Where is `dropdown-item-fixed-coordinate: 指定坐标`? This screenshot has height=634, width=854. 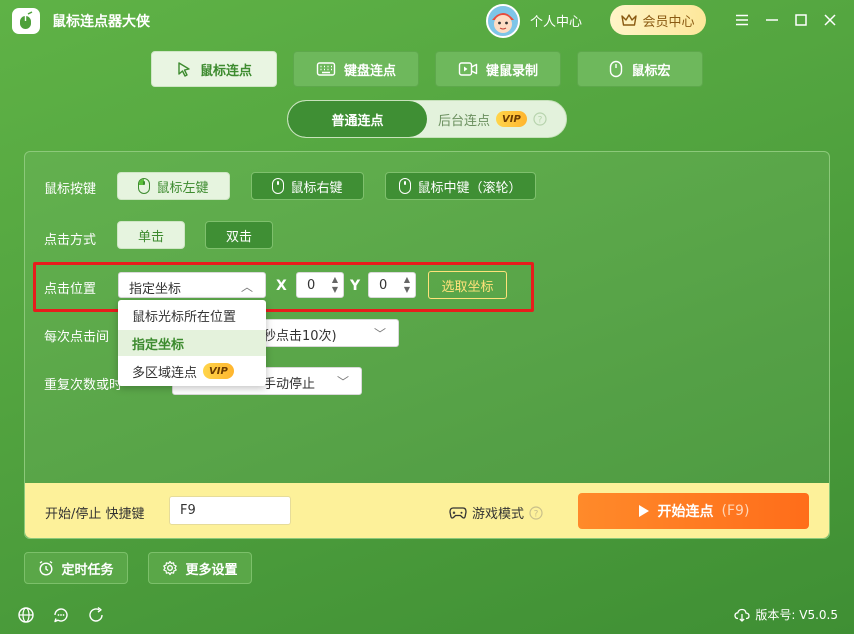 dropdown-item-fixed-coordinate: 指定坐标 is located at coordinates (192, 343).